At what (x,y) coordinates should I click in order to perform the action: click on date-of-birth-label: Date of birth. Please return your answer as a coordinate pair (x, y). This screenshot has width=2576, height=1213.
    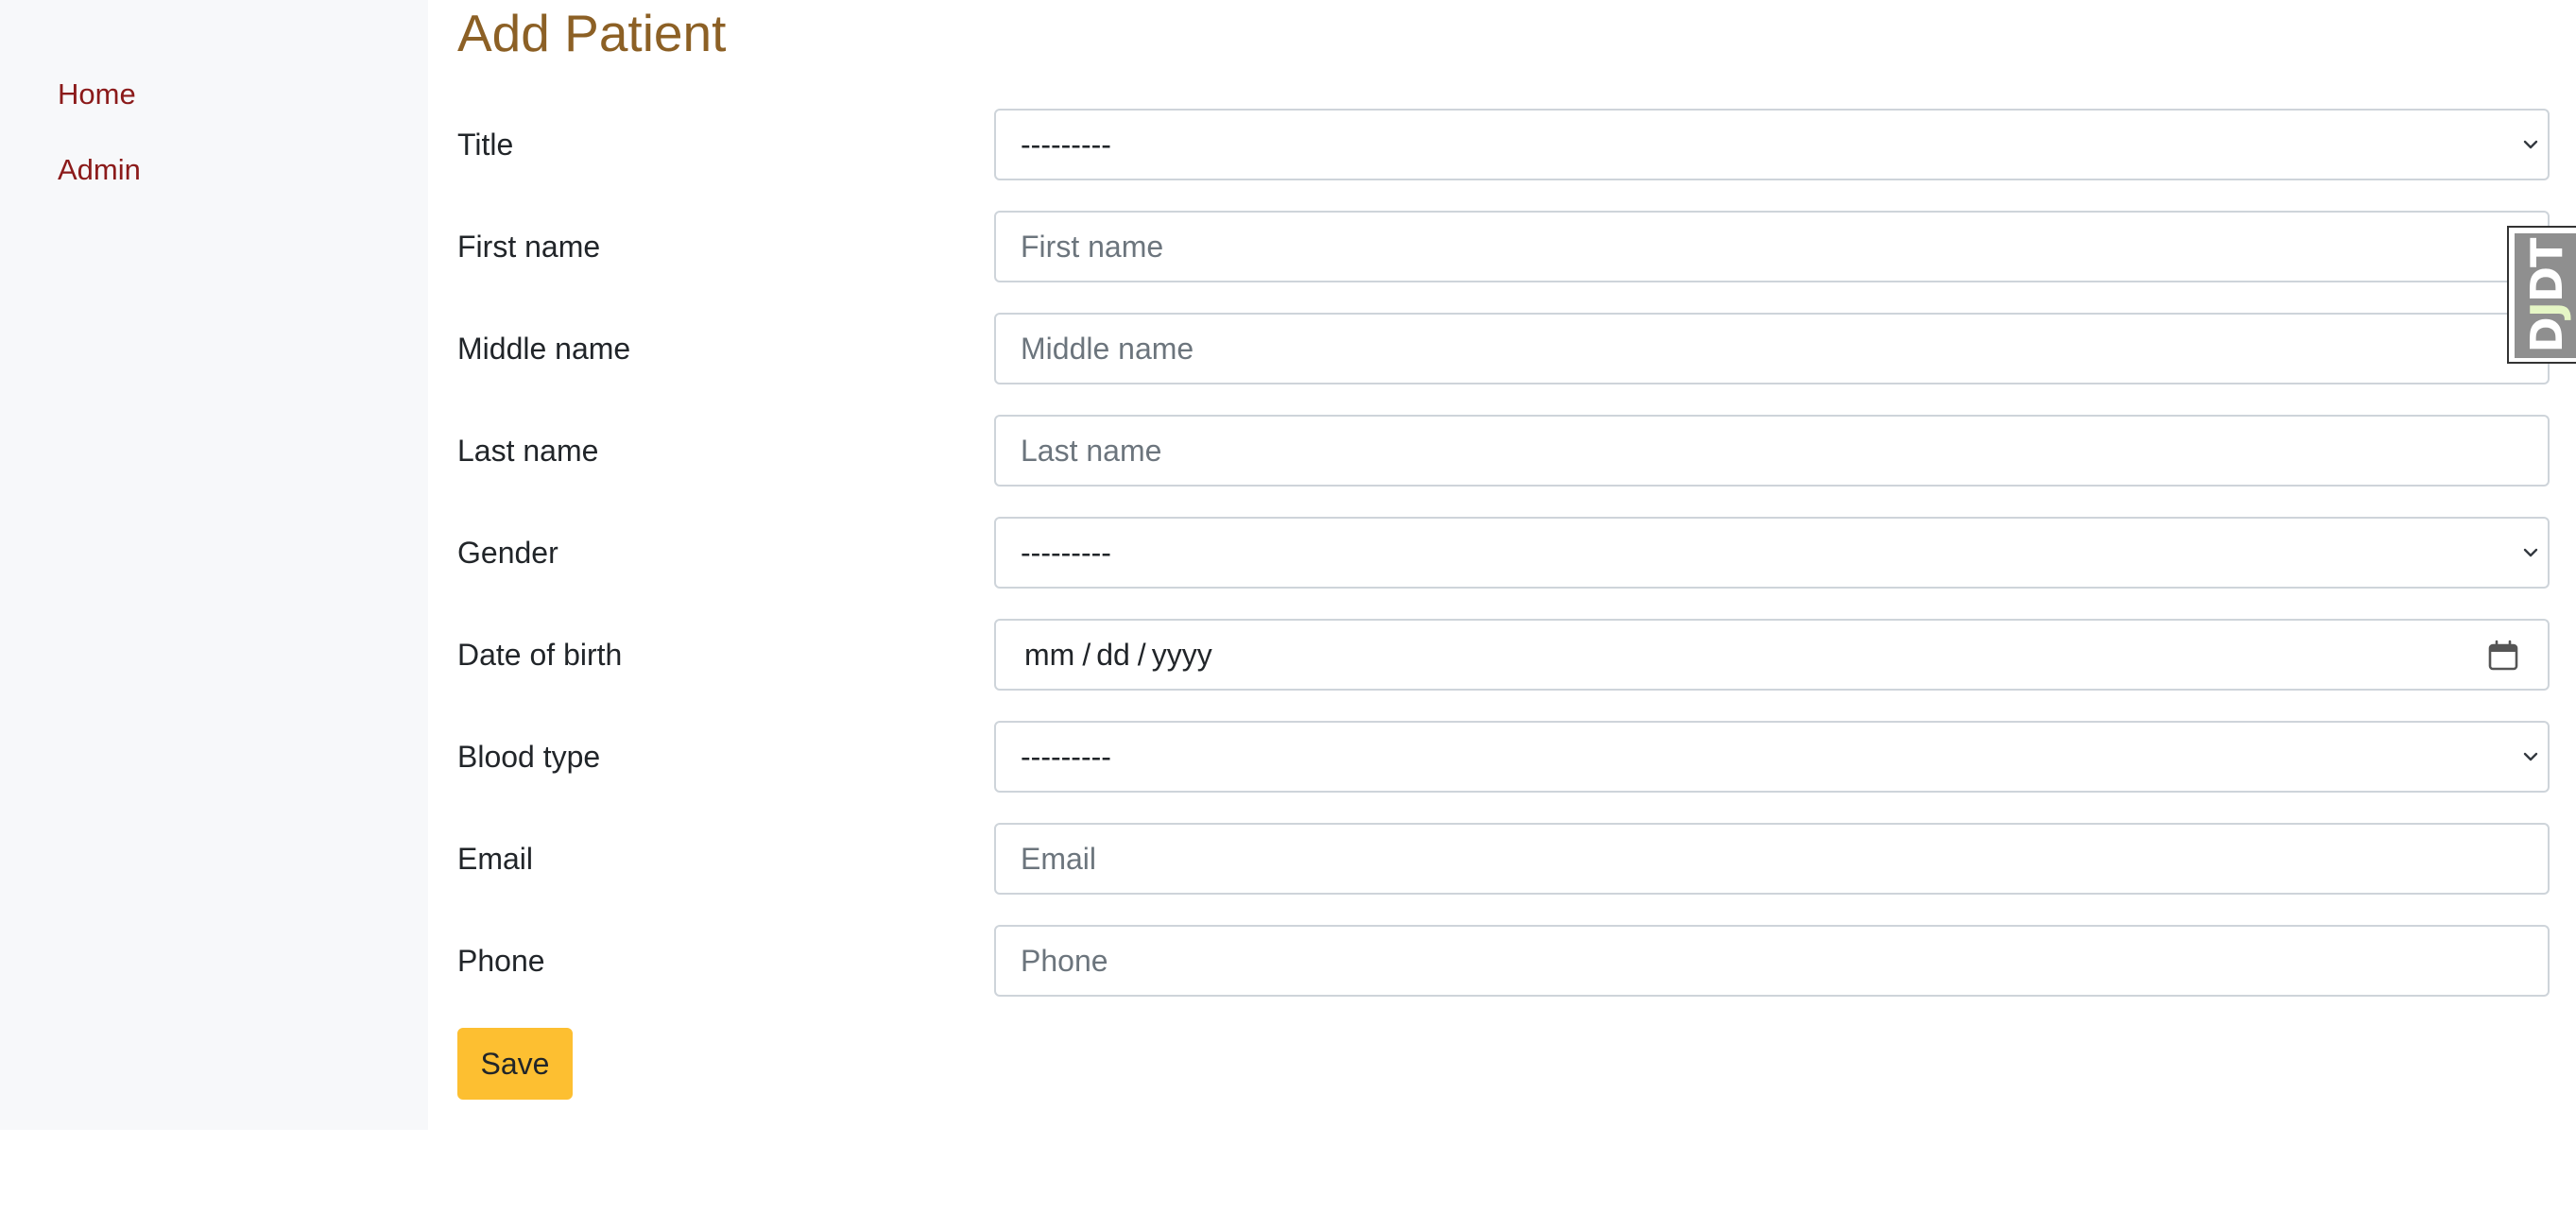
    Looking at the image, I should click on (540, 655).